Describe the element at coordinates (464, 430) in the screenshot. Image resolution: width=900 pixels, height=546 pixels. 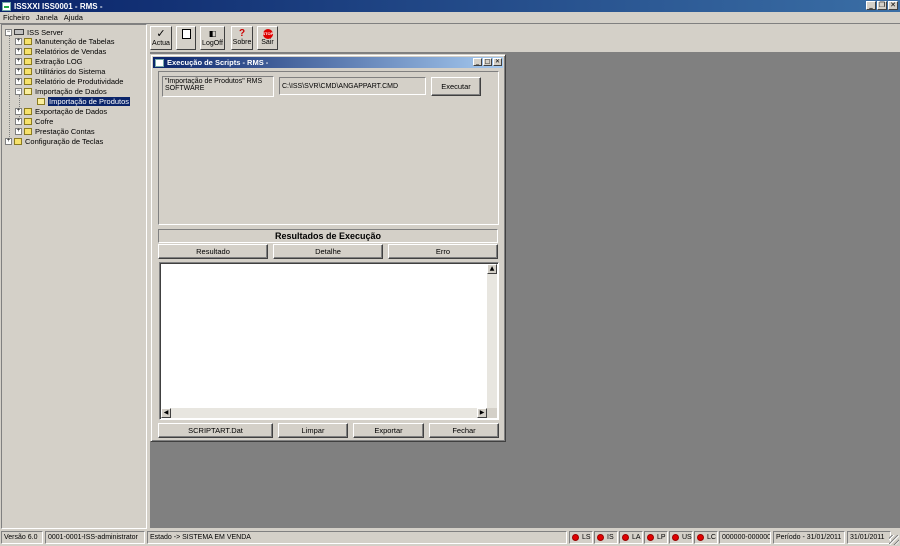
I see `fechar-button: Fechar` at that location.